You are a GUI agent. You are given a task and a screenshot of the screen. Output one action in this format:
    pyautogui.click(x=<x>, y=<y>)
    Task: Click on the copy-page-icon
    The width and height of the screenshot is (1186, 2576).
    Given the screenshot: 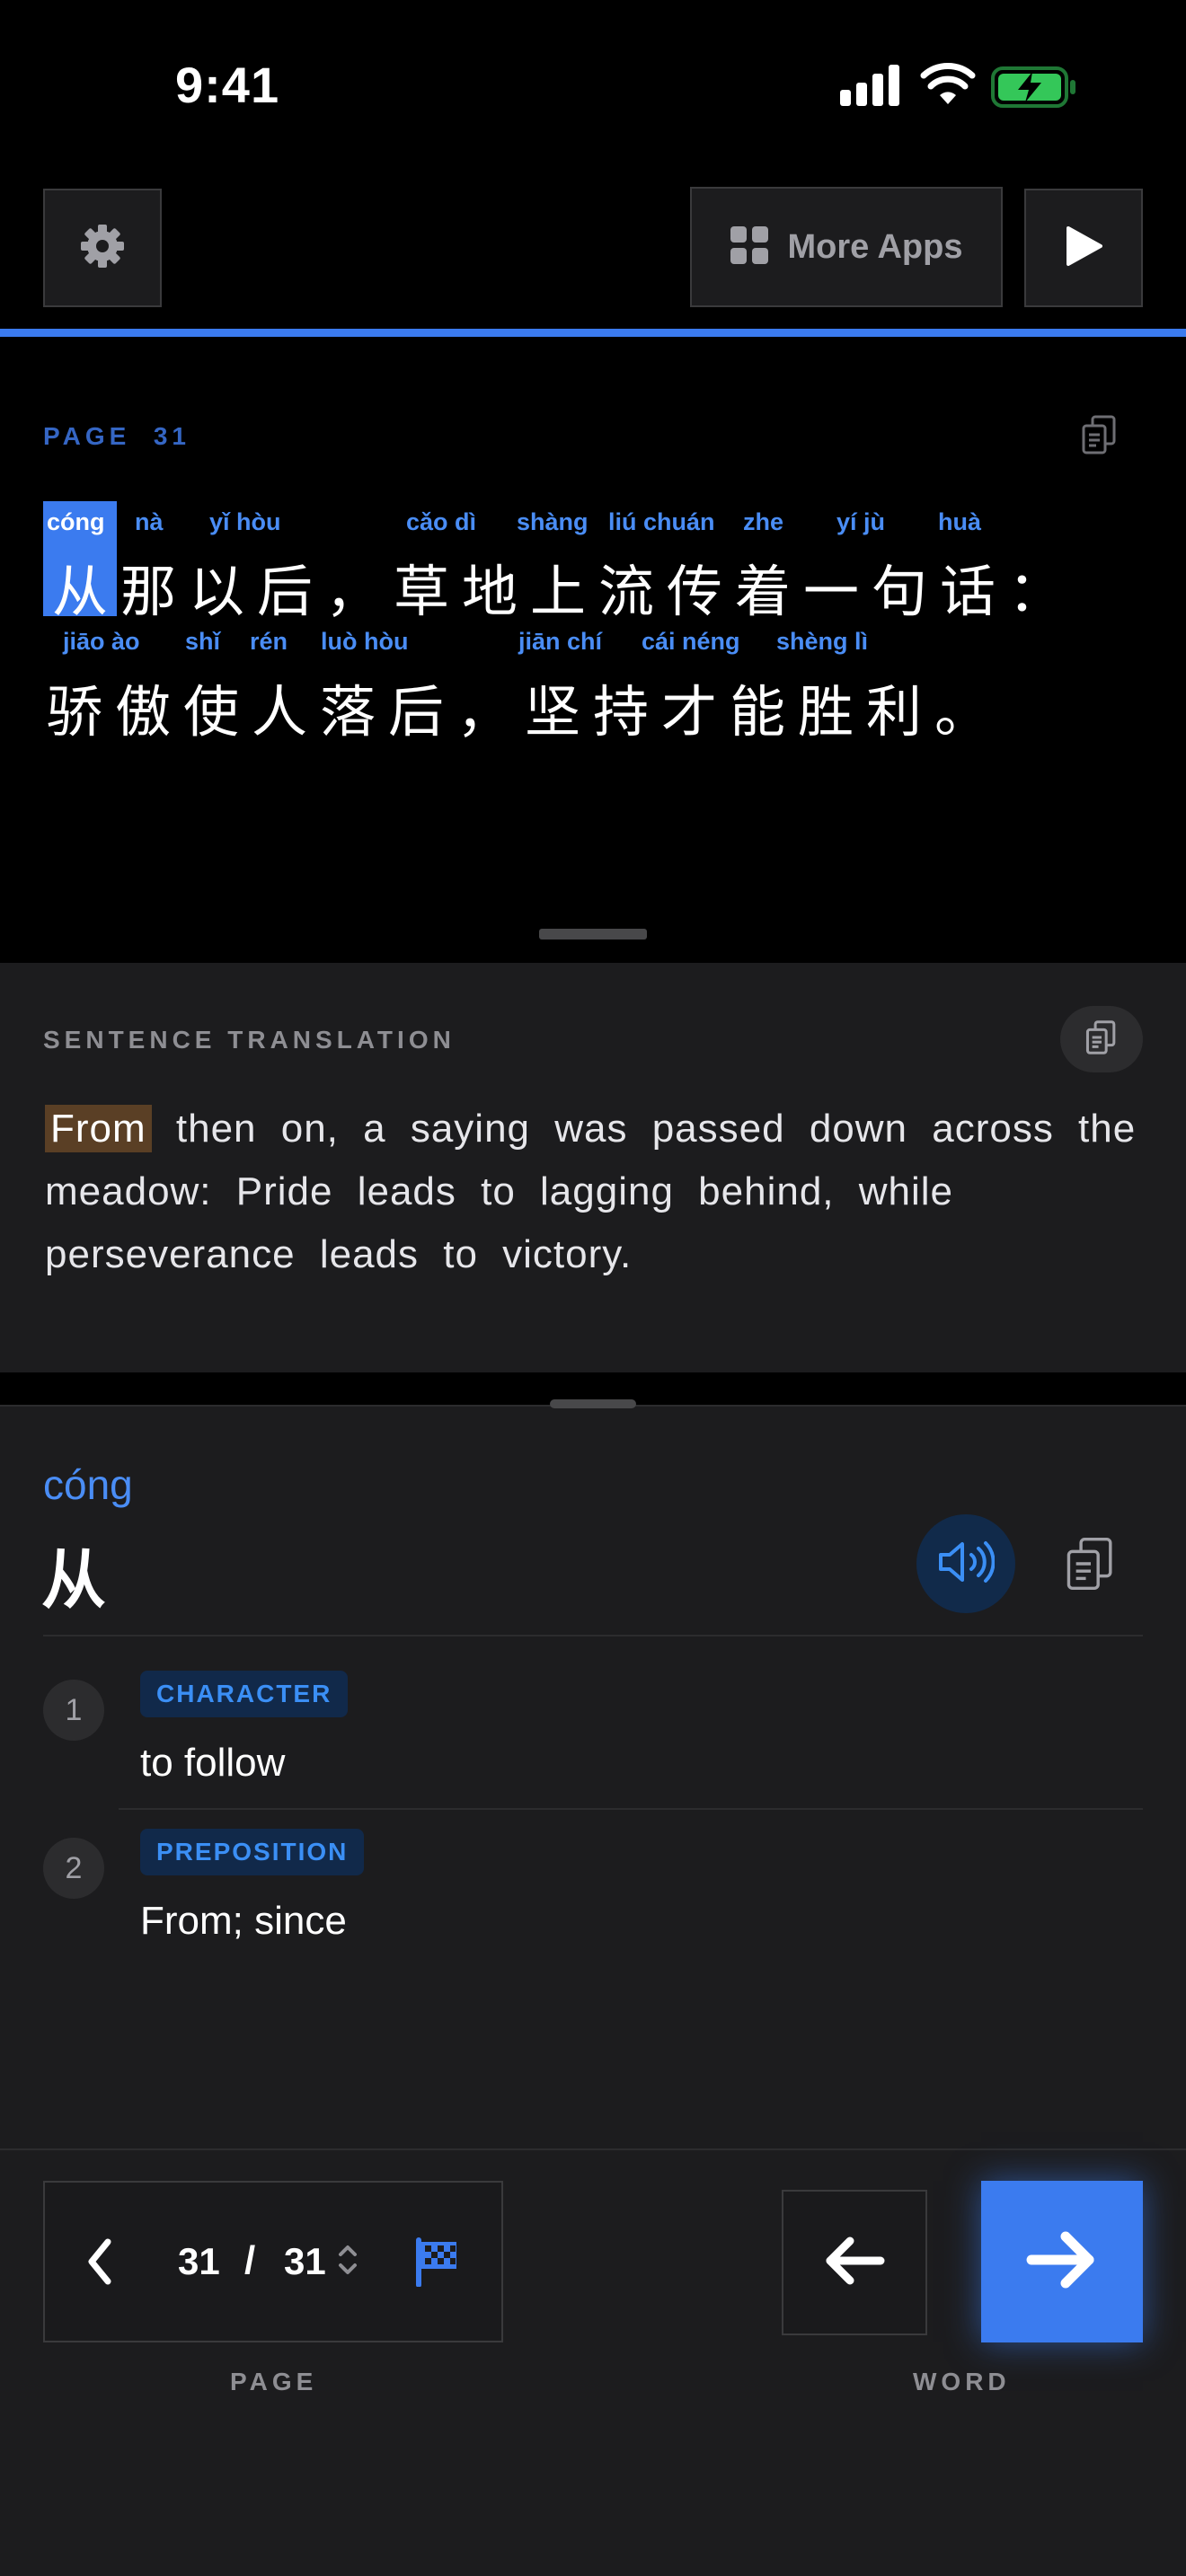 What is the action you would take?
    pyautogui.click(x=1100, y=437)
    